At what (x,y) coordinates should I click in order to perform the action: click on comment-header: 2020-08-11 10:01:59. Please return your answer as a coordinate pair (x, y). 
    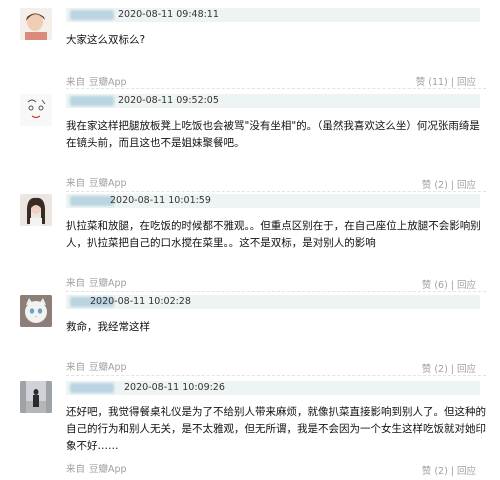
    Looking at the image, I should click on (273, 201).